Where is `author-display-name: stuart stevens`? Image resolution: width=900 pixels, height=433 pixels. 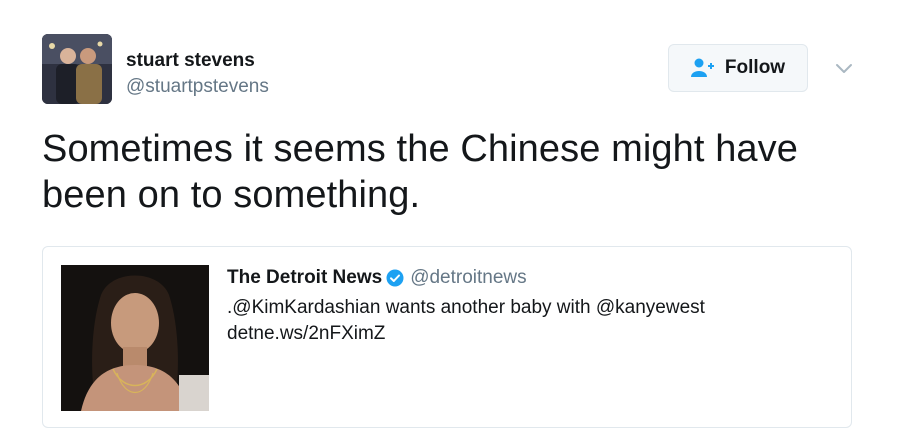
author-display-name: stuart stevens is located at coordinates (190, 61).